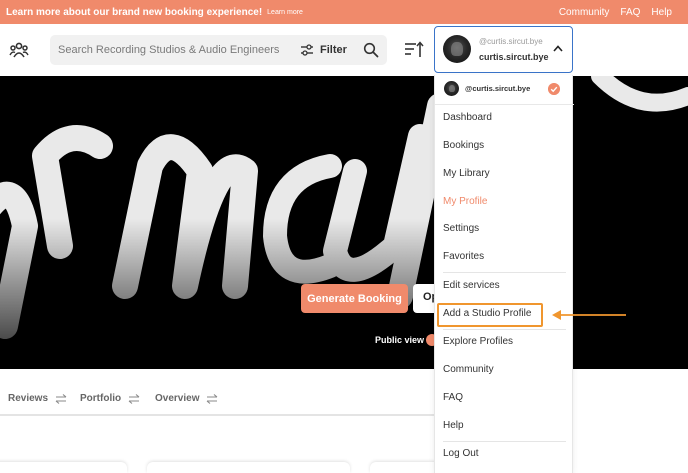 The image size is (688, 473). Describe the element at coordinates (333, 50) in the screenshot. I see `filter-label: Filter` at that location.